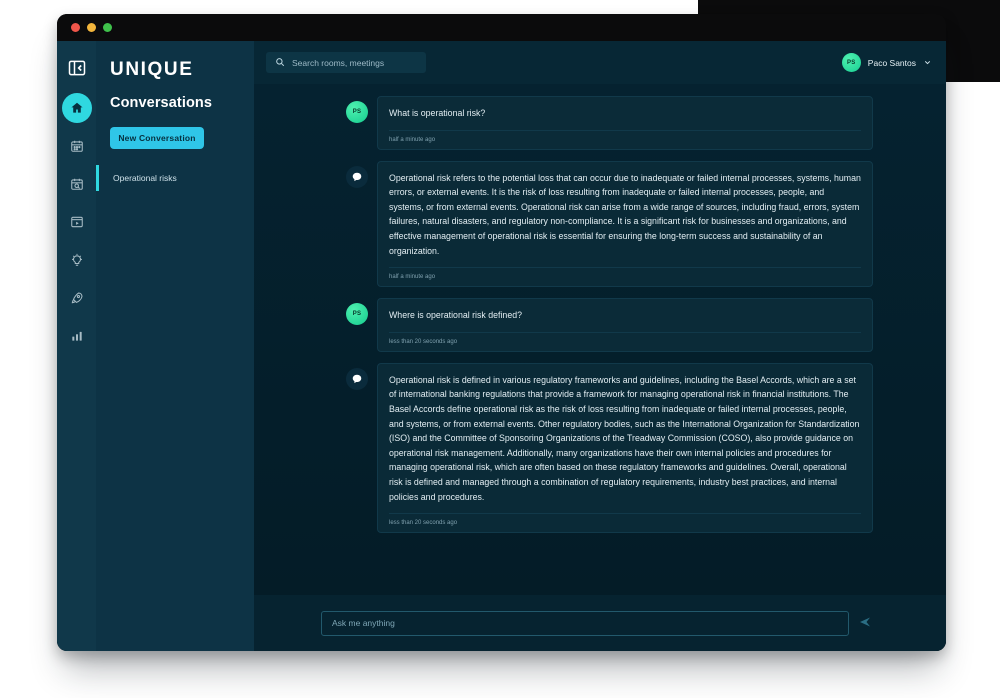 Image resolution: width=1000 pixels, height=698 pixels. I want to click on user-name: Paco Santos, so click(891, 62).